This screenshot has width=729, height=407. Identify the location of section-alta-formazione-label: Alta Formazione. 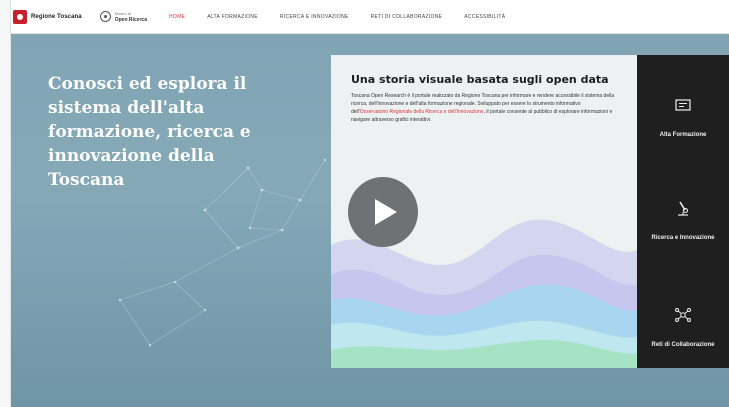
(683, 135).